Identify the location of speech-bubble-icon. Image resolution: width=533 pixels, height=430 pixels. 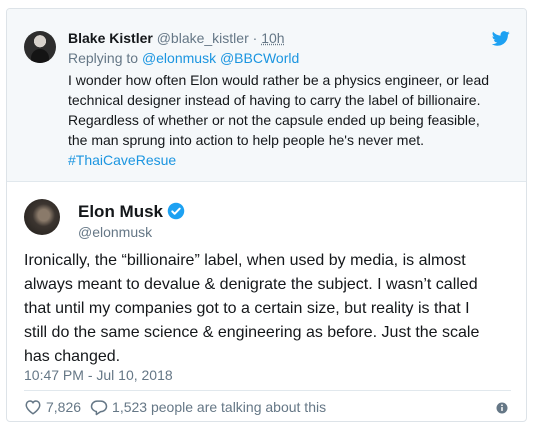
(99, 407).